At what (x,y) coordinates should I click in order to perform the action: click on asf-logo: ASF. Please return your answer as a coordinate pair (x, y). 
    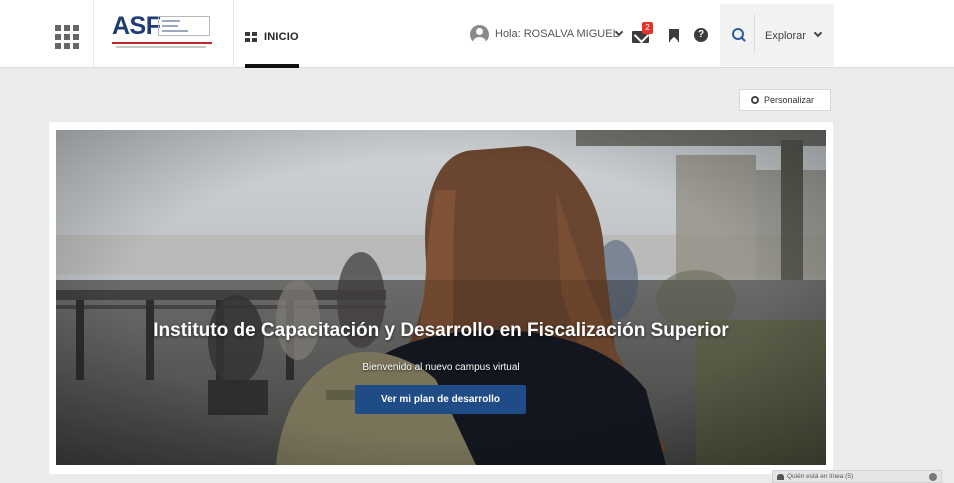
    Looking at the image, I should click on (163, 32).